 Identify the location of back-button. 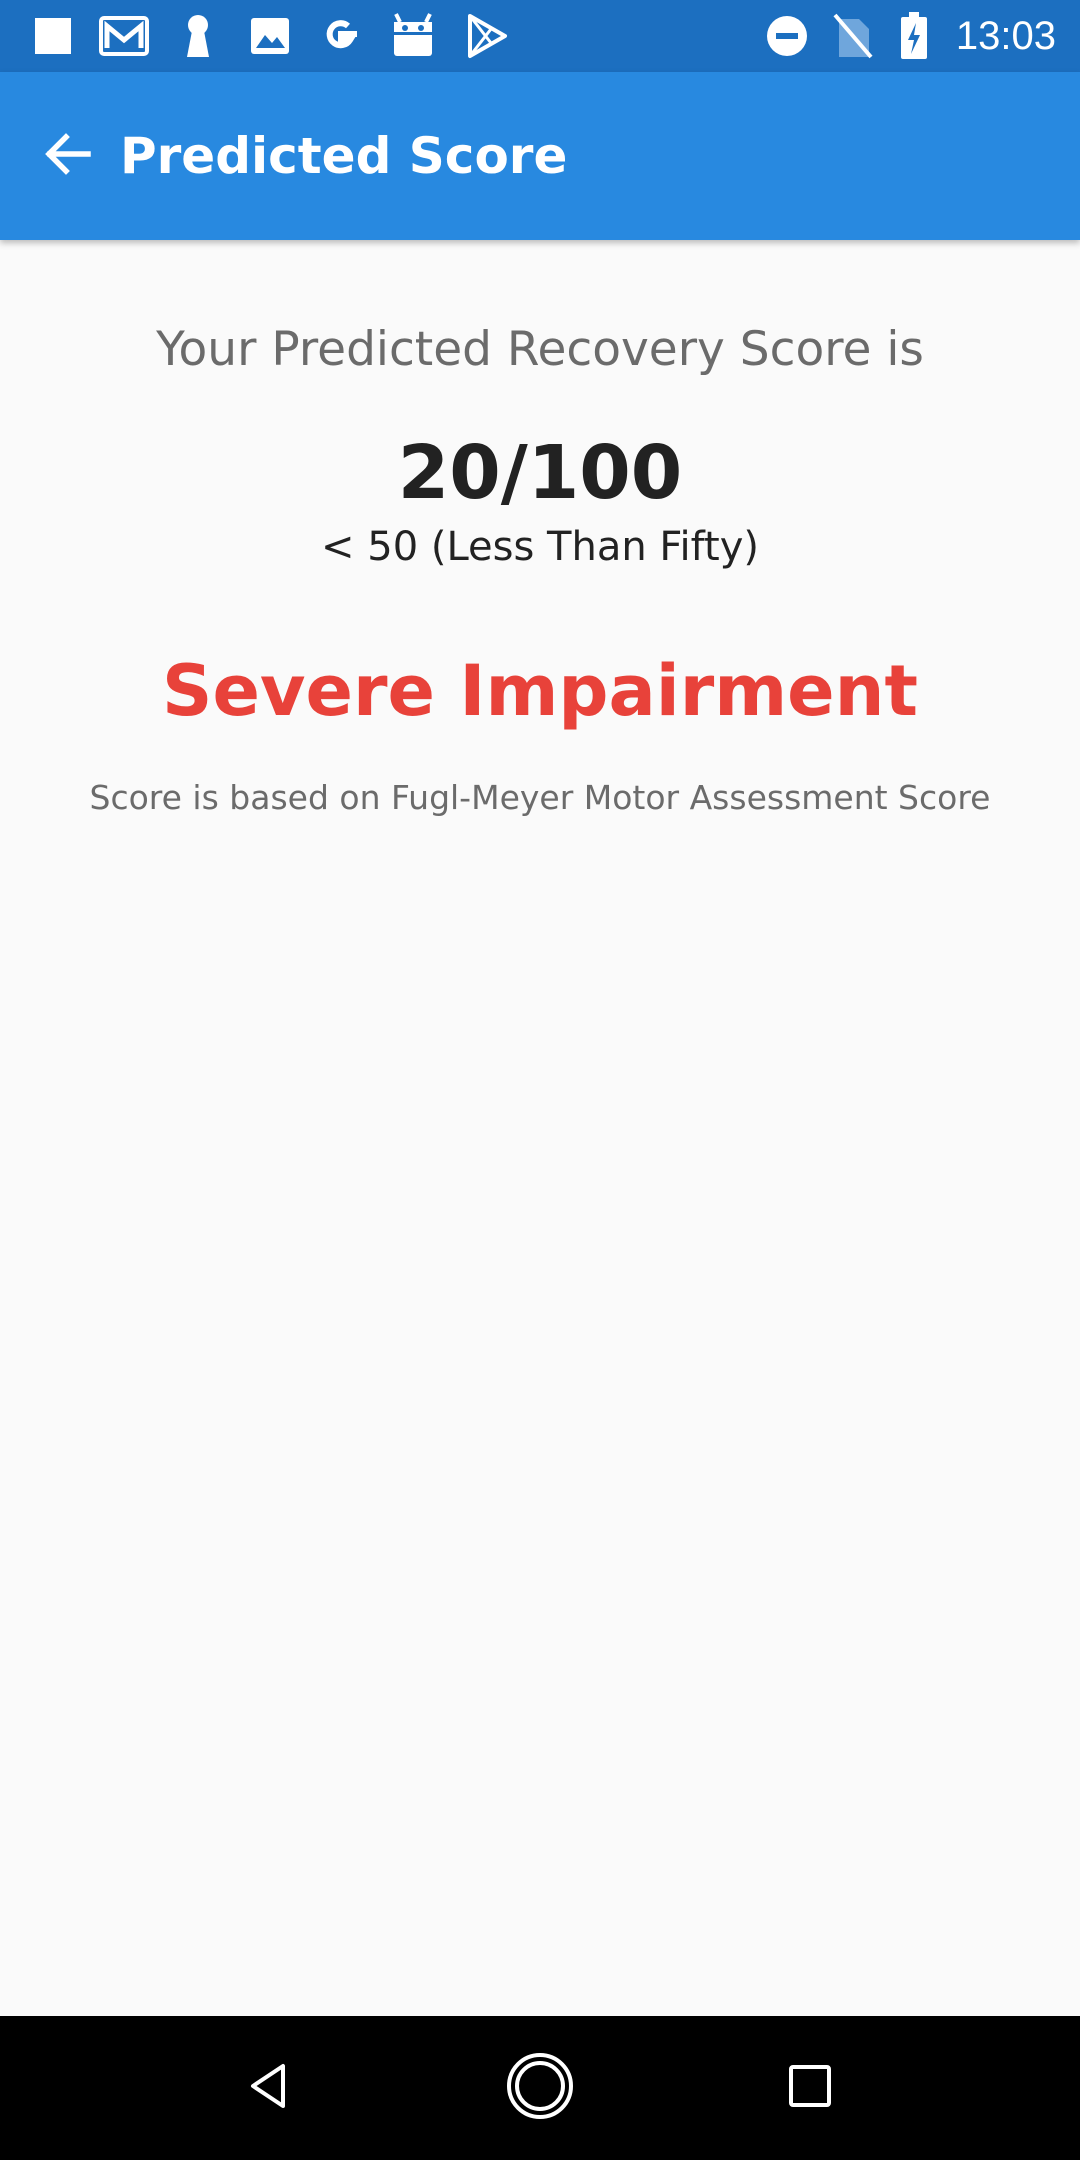
(68, 156).